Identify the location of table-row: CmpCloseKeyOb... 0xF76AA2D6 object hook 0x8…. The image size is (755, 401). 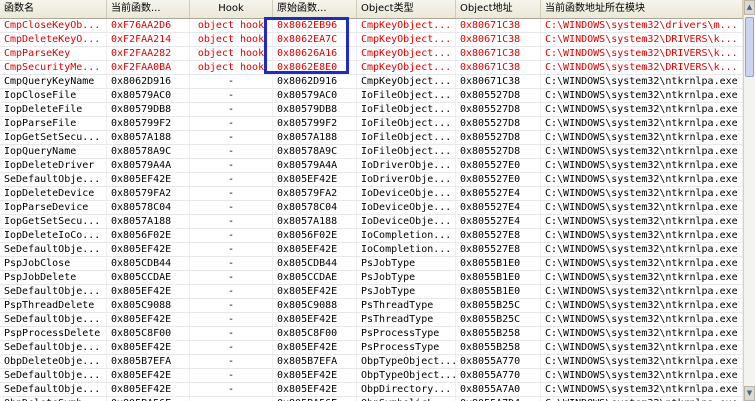
(371, 26).